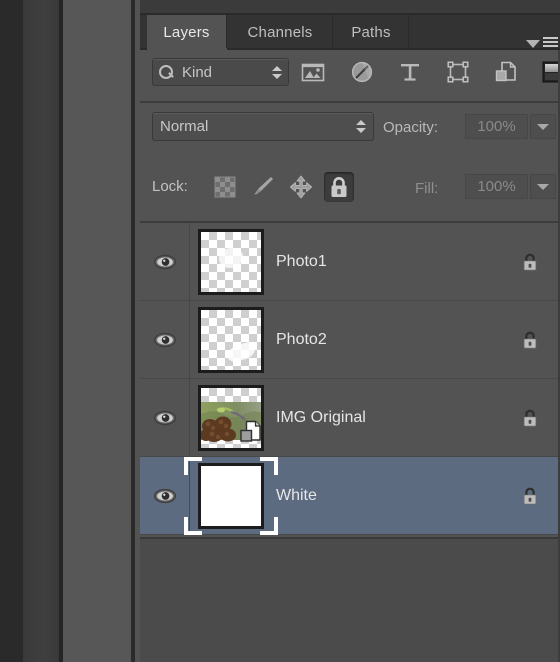 Image resolution: width=560 pixels, height=662 pixels. I want to click on opacity-label: Opacity:, so click(411, 127).